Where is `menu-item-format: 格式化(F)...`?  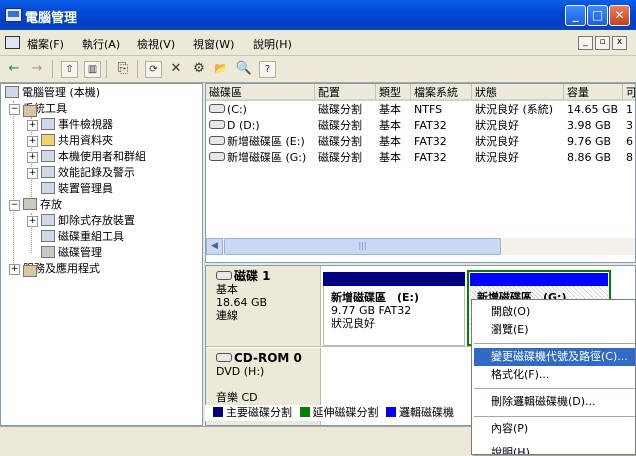
menu-item-format: 格式化(F)... is located at coordinates (554, 375).